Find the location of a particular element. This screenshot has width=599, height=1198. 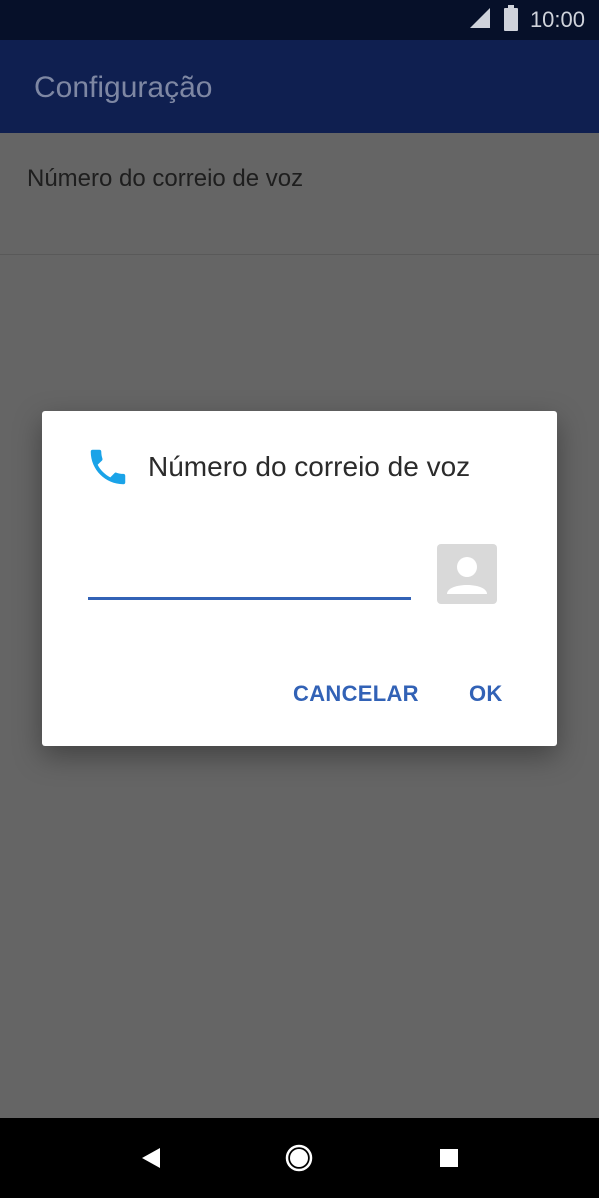

signal-icon is located at coordinates (480, 20).